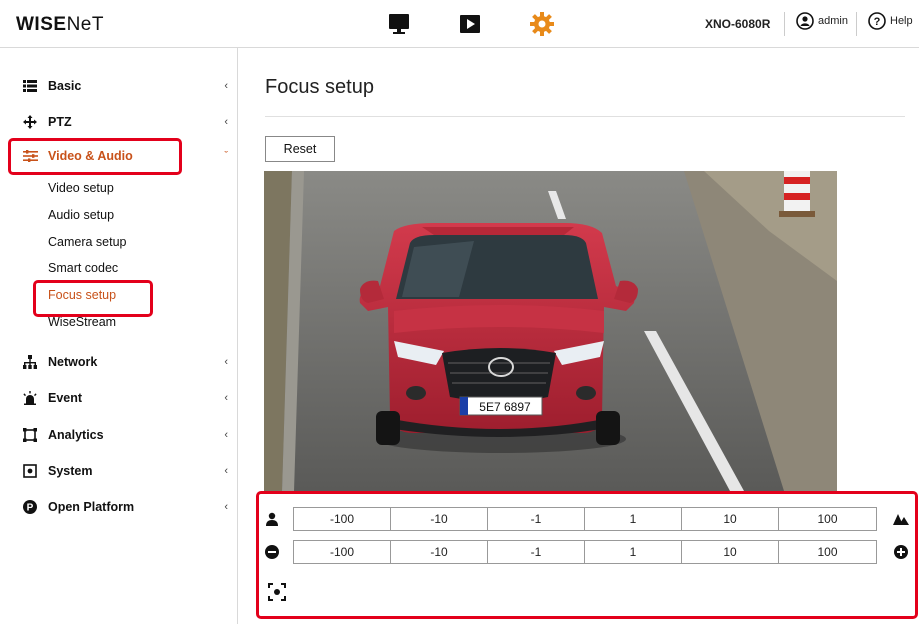 This screenshot has width=919, height=624. Describe the element at coordinates (60, 25) in the screenshot. I see `wisenet-logo: WISENeT` at that location.